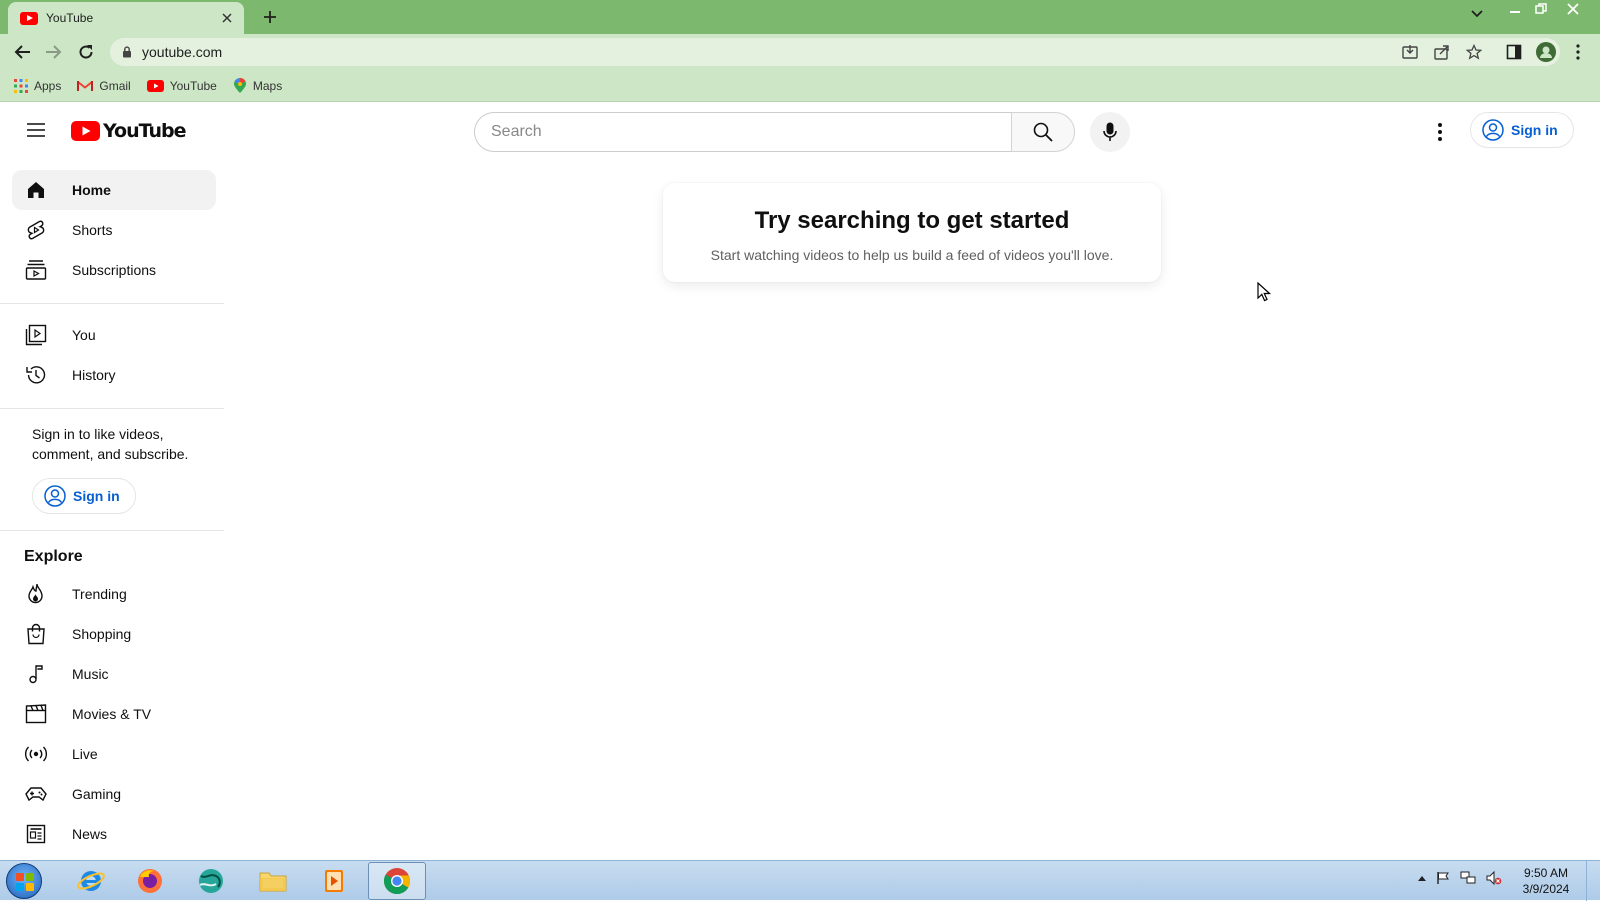  Describe the element at coordinates (227, 18) in the screenshot. I see `tab-close-icon` at that location.